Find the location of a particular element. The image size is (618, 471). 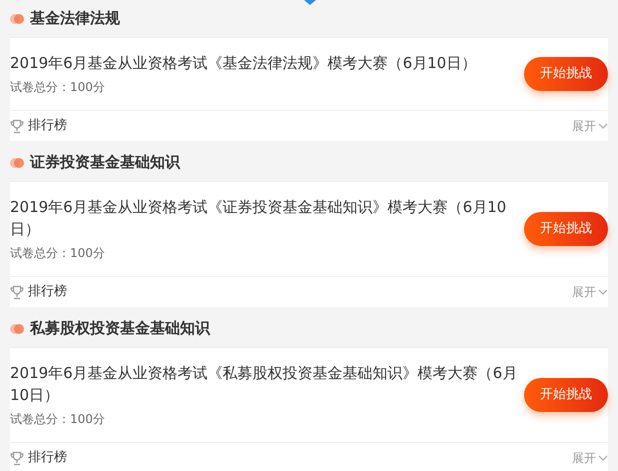

section-title: 私募股权投资基金基础知识 is located at coordinates (120, 329).